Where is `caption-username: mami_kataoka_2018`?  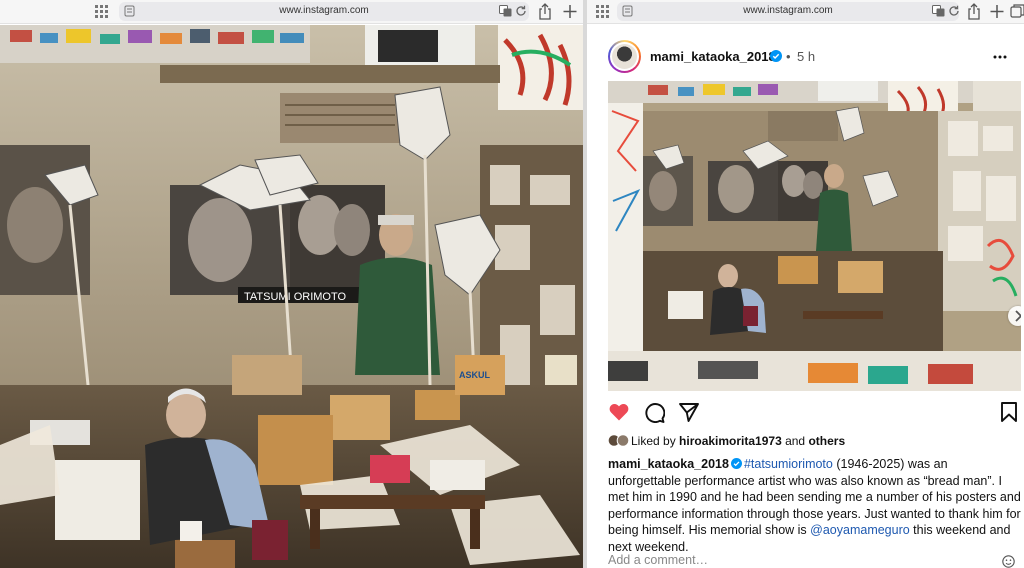 caption-username: mami_kataoka_2018 is located at coordinates (668, 464).